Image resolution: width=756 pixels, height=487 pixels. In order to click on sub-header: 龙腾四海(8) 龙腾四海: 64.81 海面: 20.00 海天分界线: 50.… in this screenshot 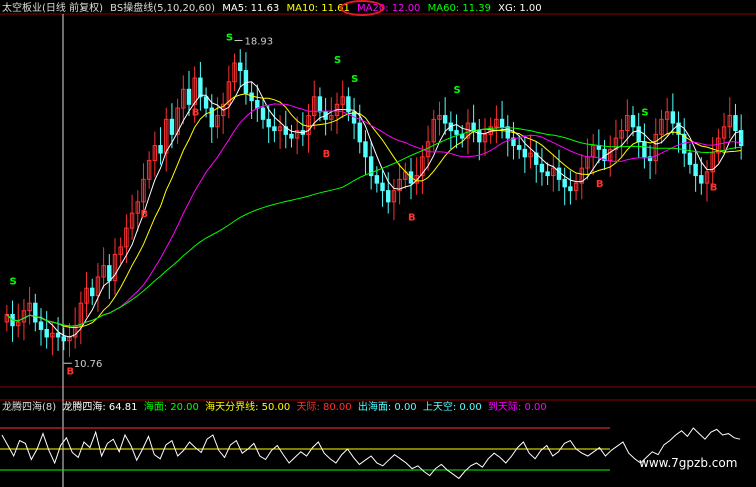, I will do `click(276, 408)`.